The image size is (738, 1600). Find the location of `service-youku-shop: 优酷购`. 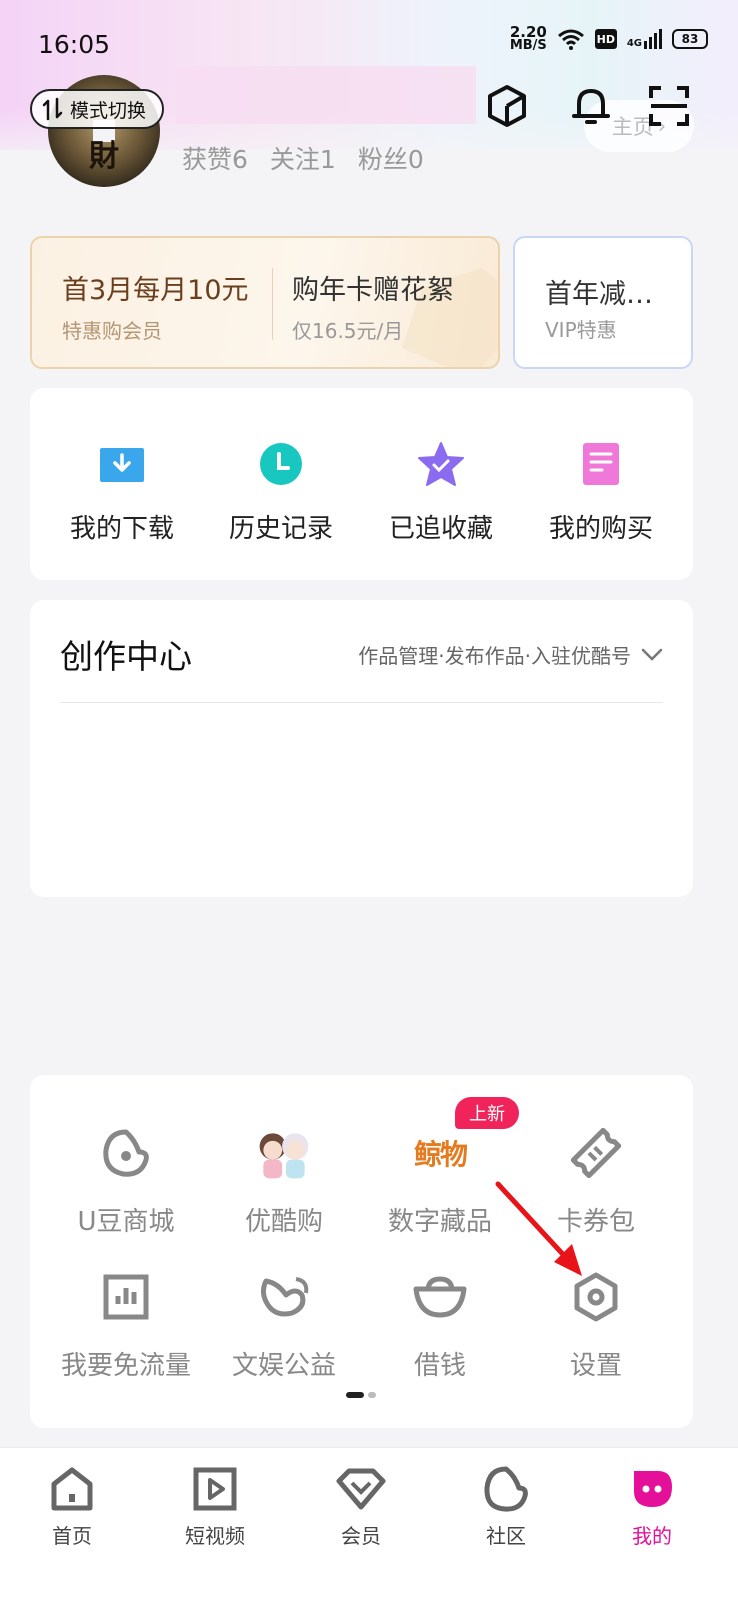

service-youku-shop: 优酷购 is located at coordinates (284, 1180).